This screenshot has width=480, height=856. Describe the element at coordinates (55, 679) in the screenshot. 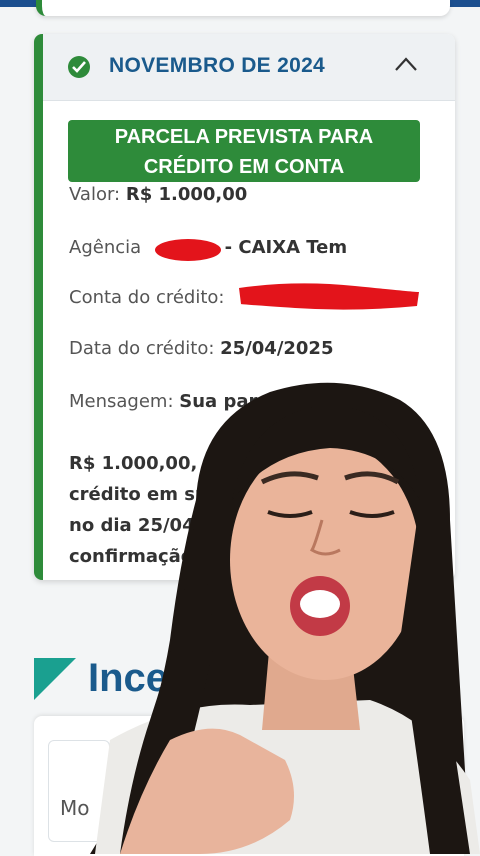

I see `section-flag-icon` at that location.